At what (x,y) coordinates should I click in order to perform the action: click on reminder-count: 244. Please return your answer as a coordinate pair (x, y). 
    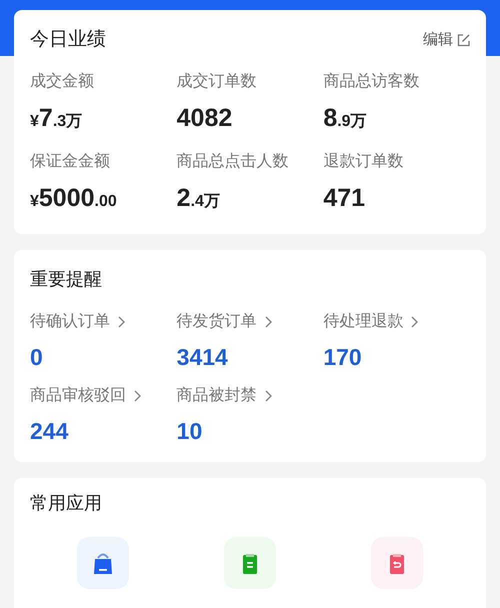
    Looking at the image, I should click on (50, 431).